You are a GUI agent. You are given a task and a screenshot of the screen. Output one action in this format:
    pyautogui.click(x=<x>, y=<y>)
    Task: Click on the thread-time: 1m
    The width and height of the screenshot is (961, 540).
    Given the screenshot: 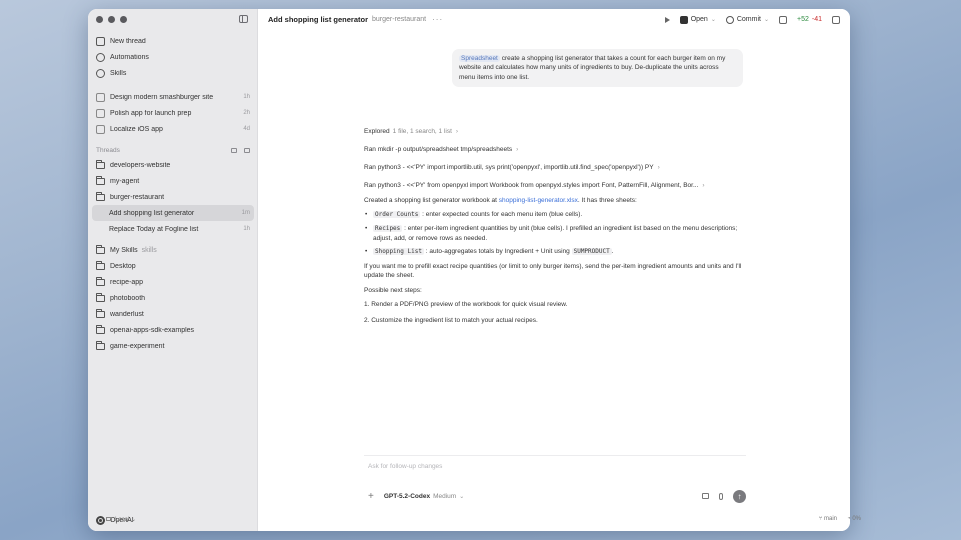 What is the action you would take?
    pyautogui.click(x=245, y=213)
    